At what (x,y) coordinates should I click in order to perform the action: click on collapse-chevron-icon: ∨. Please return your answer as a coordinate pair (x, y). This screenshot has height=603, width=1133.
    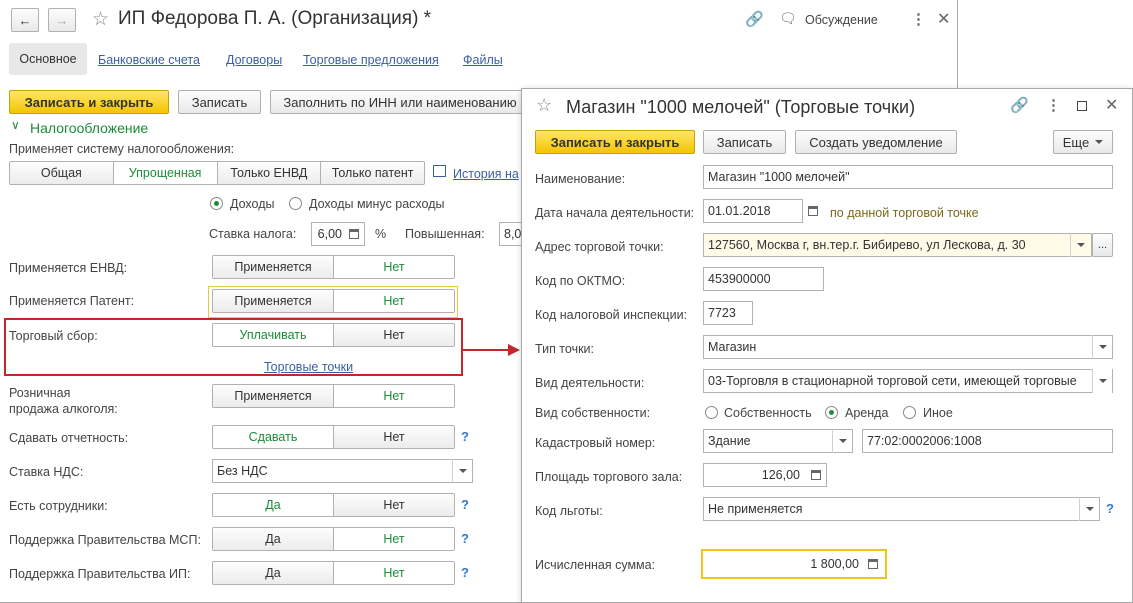
    Looking at the image, I should click on (15, 125).